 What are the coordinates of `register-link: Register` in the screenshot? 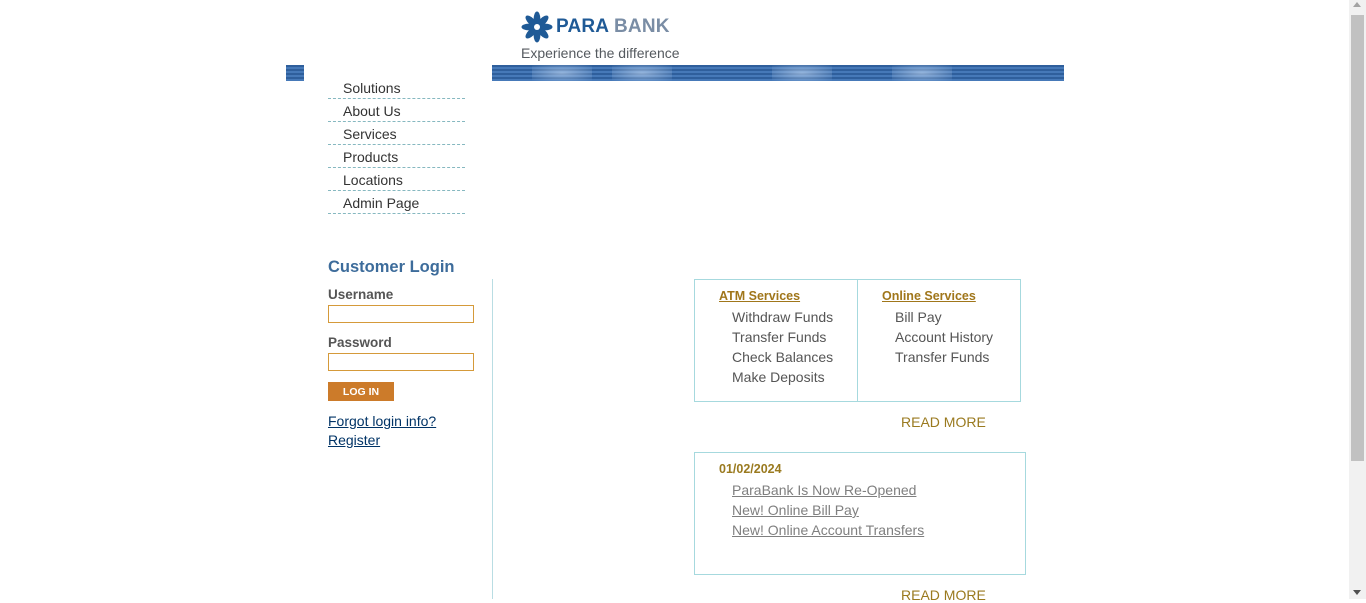 It's located at (354, 440).